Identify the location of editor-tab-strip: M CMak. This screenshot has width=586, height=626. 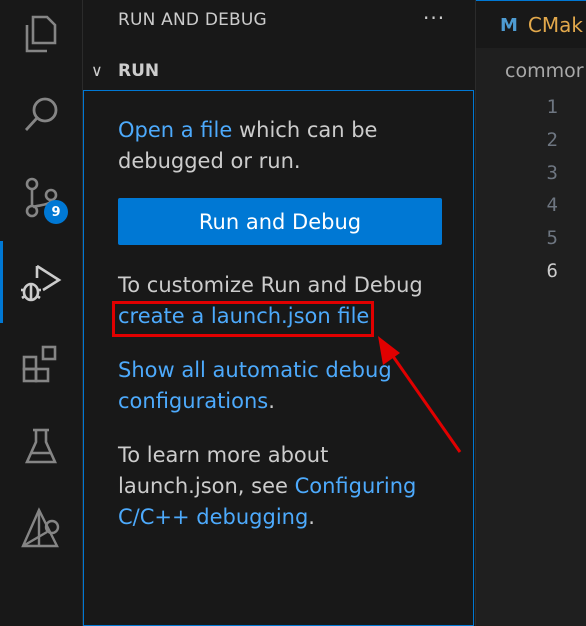
(531, 24).